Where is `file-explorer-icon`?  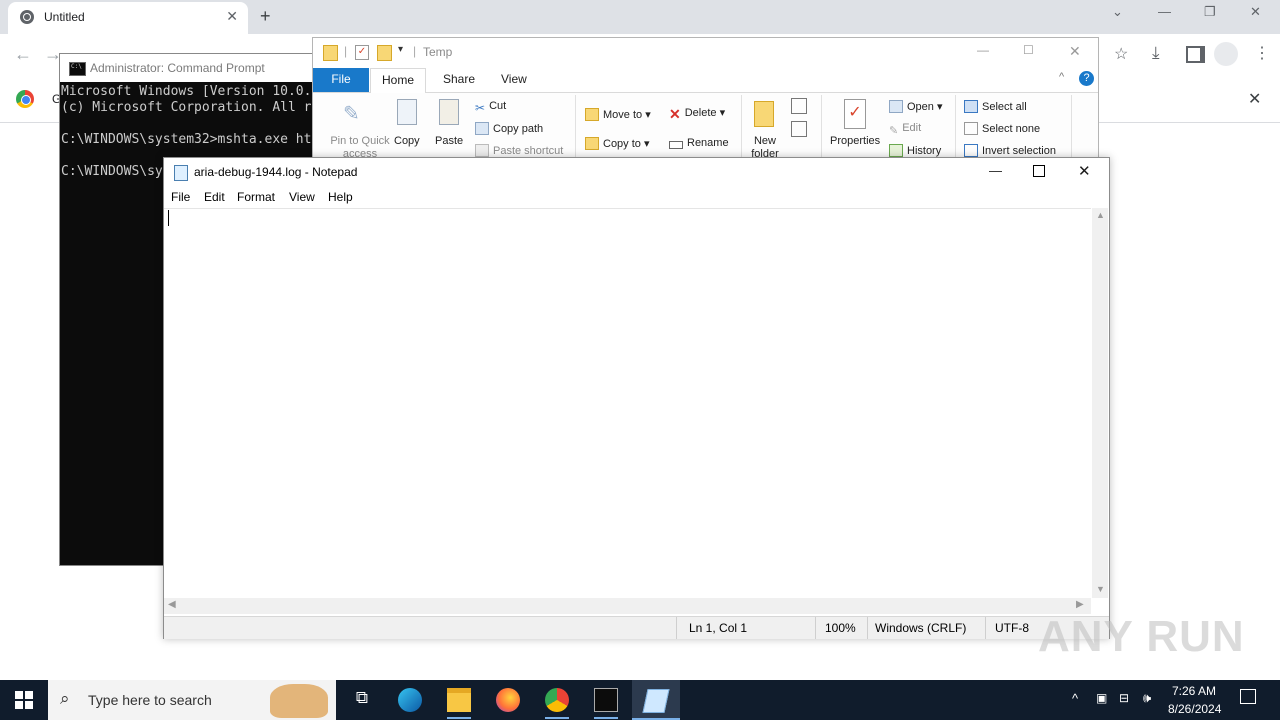 file-explorer-icon is located at coordinates (459, 700).